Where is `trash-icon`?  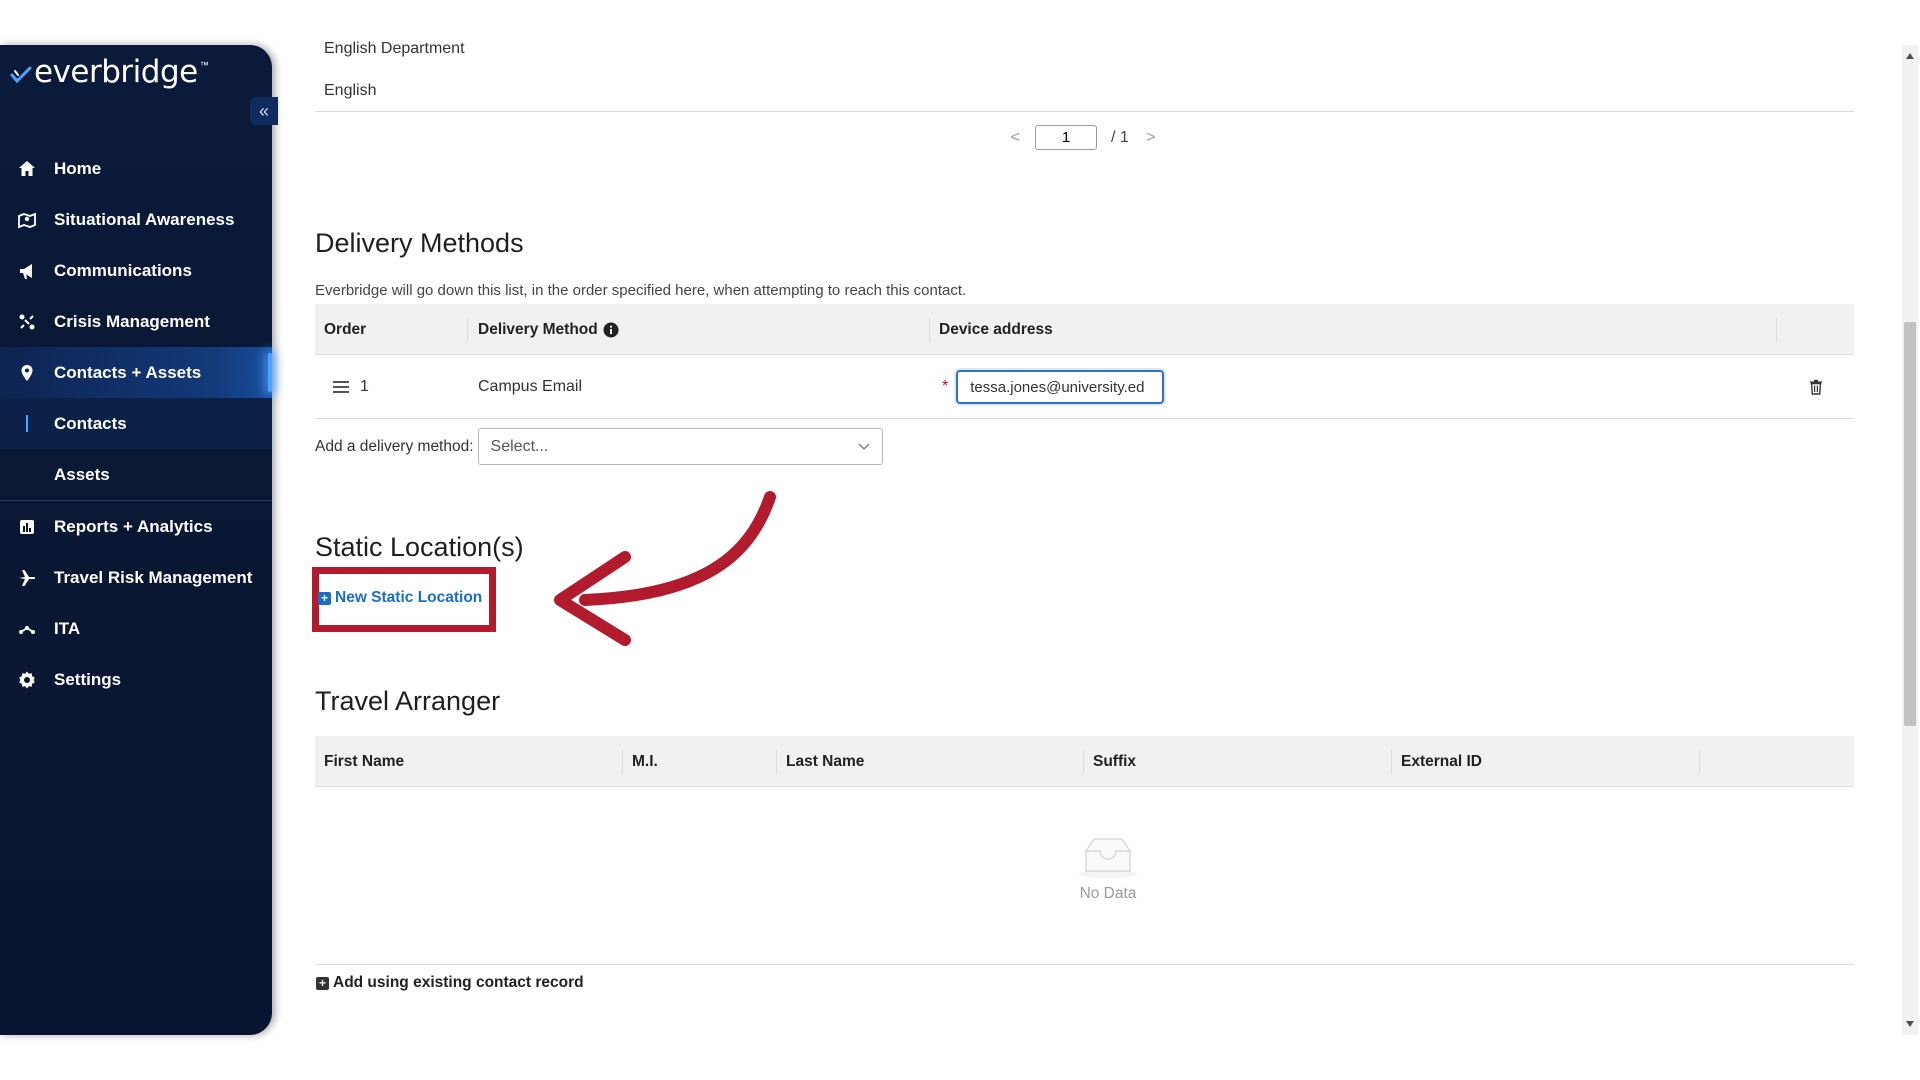
trash-icon is located at coordinates (1816, 387).